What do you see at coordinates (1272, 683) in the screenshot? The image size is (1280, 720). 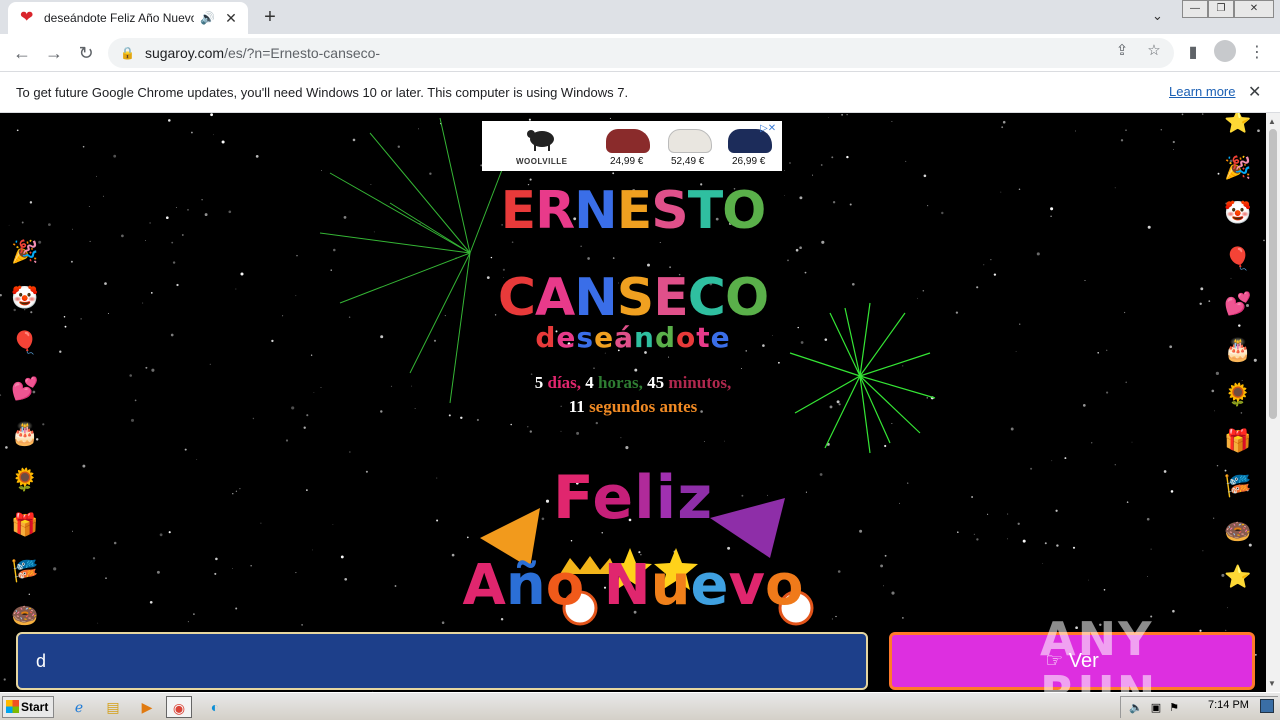 I see `scroll-down-arrow-icon: ▼` at bounding box center [1272, 683].